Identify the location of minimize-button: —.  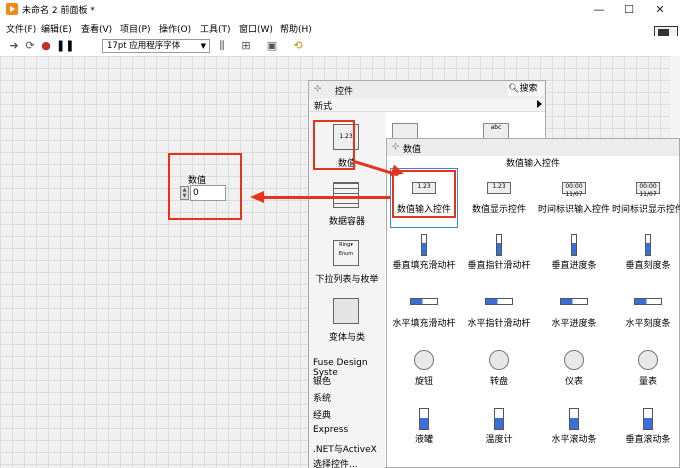
(599, 9).